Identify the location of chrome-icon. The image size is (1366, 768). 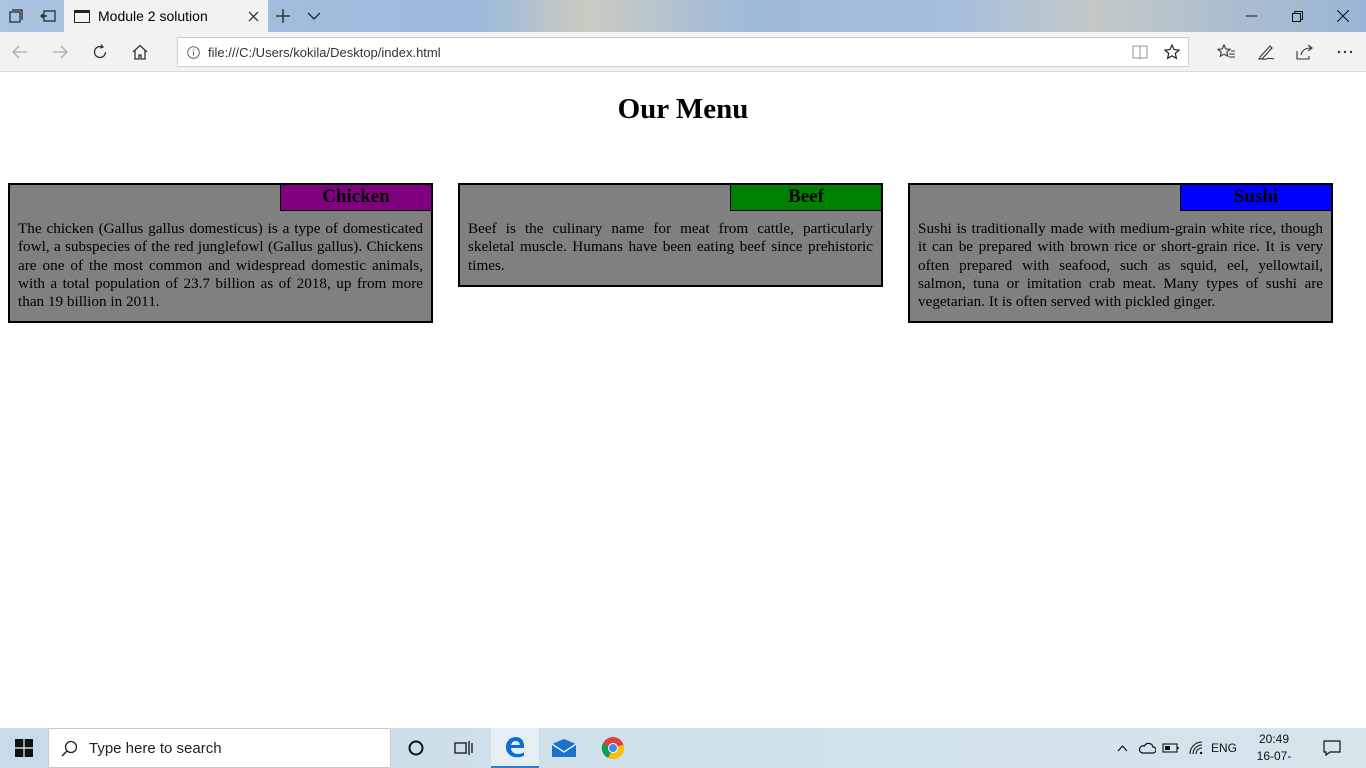
(613, 748).